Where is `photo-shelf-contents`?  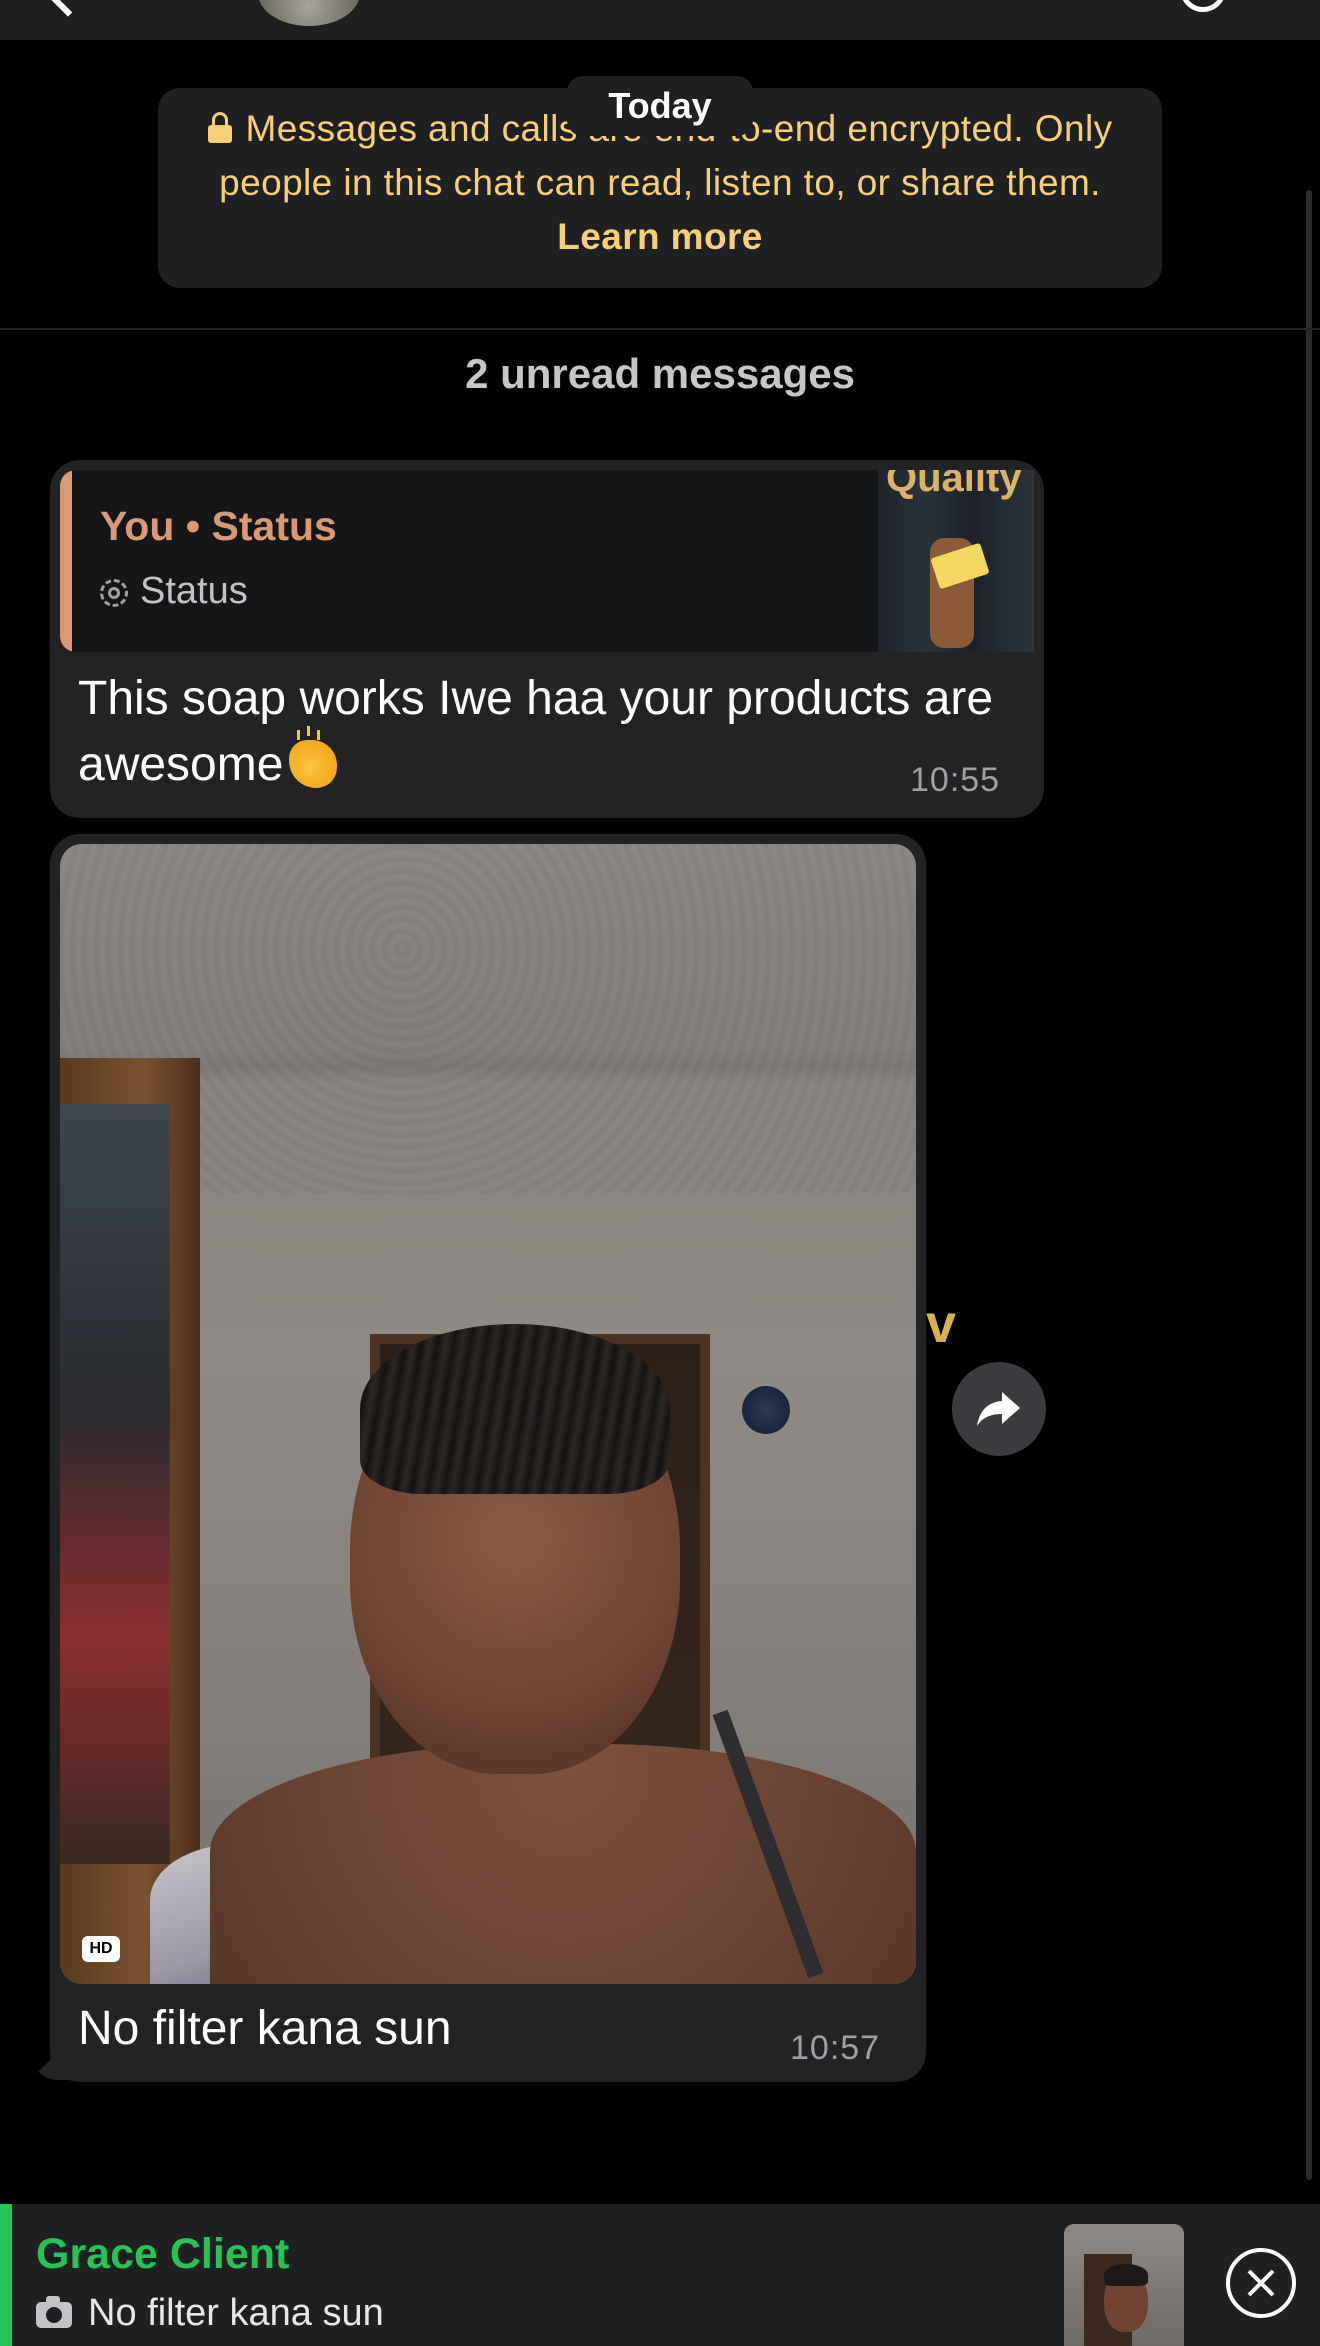 photo-shelf-contents is located at coordinates (115, 1484).